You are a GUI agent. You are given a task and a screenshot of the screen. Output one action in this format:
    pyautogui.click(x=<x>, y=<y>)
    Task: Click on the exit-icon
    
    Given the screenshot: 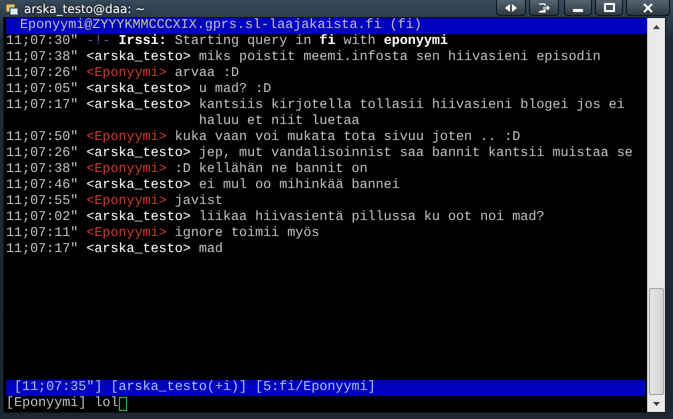 What is the action you would take?
    pyautogui.click(x=544, y=7)
    